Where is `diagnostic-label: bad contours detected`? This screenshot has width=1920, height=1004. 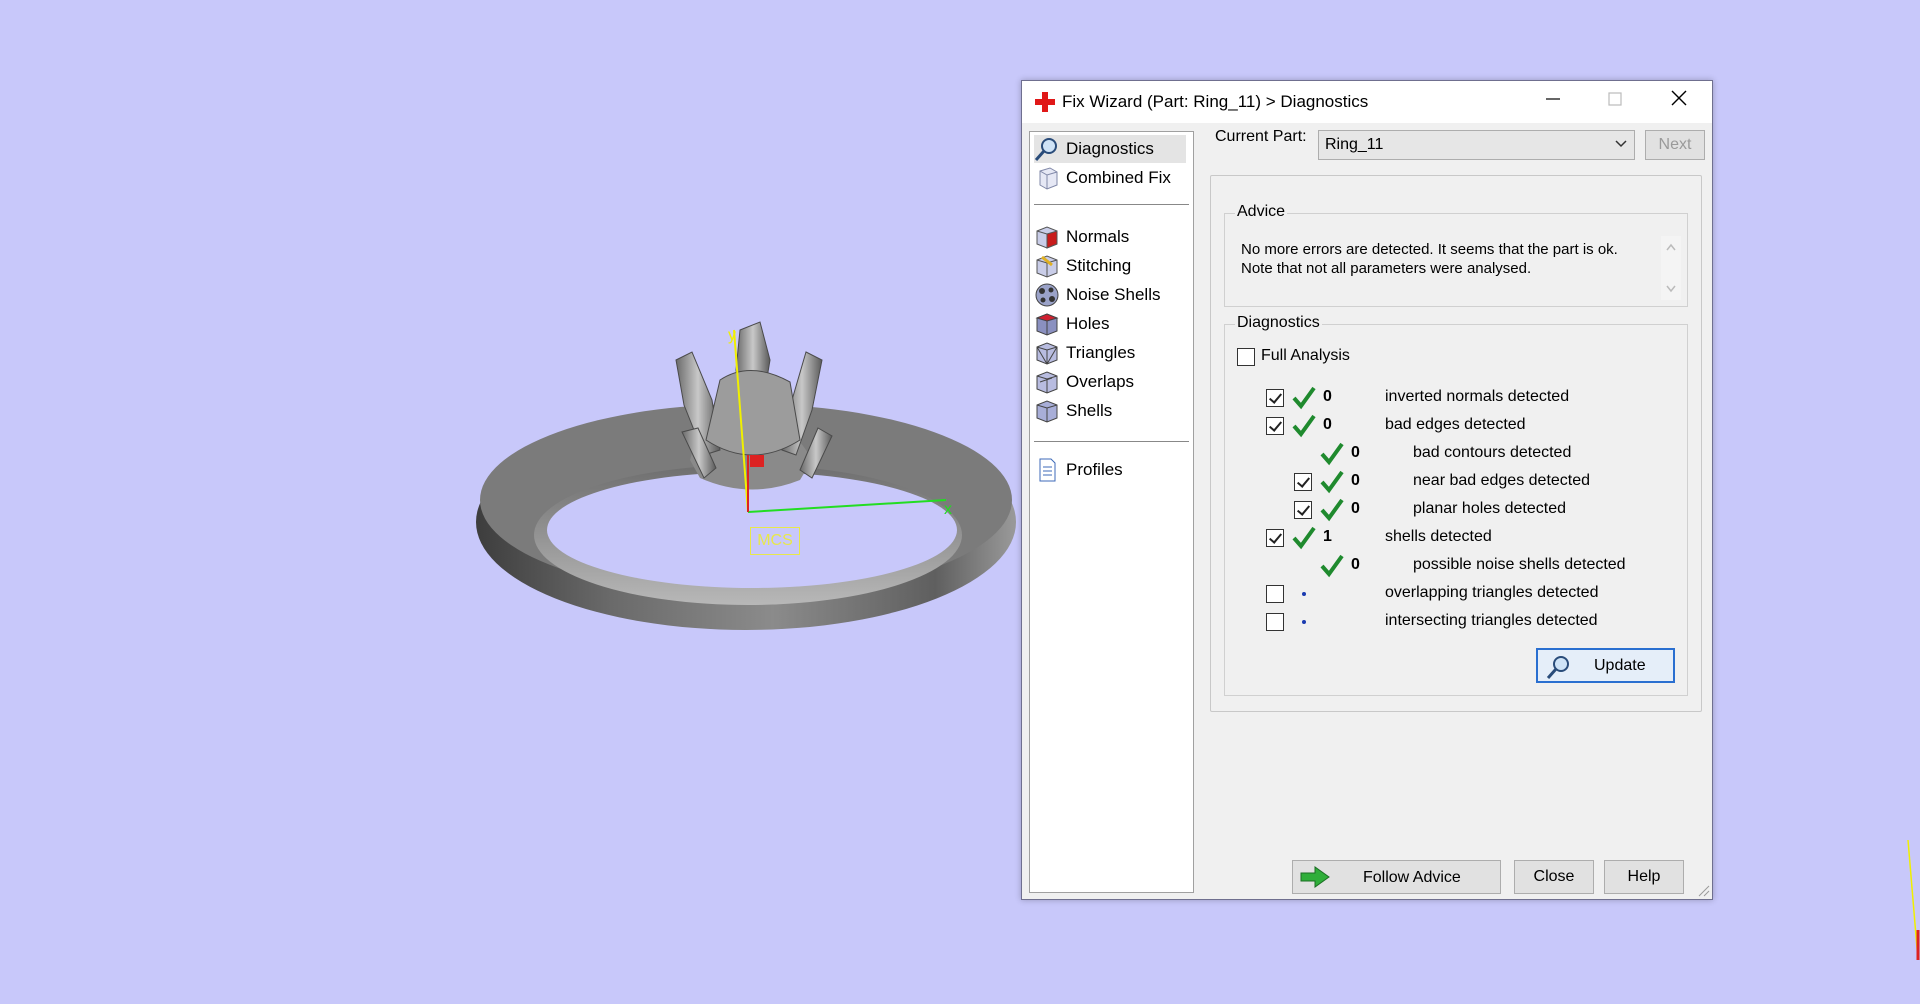
diagnostic-label: bad contours detected is located at coordinates (1492, 452).